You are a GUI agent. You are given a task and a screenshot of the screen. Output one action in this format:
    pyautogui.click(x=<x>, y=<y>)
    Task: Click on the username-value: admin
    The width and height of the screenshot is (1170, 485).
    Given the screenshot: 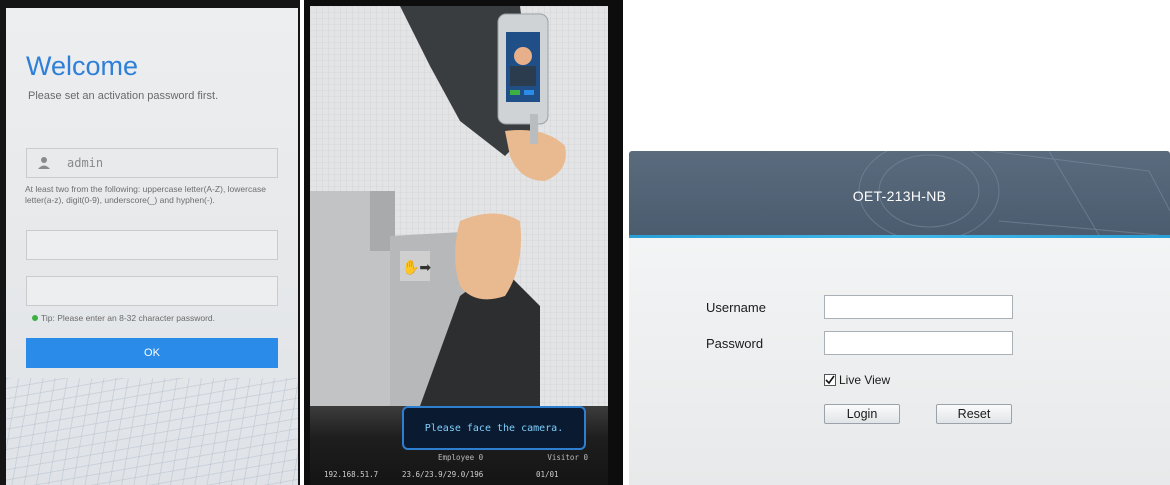 What is the action you would take?
    pyautogui.click(x=85, y=163)
    